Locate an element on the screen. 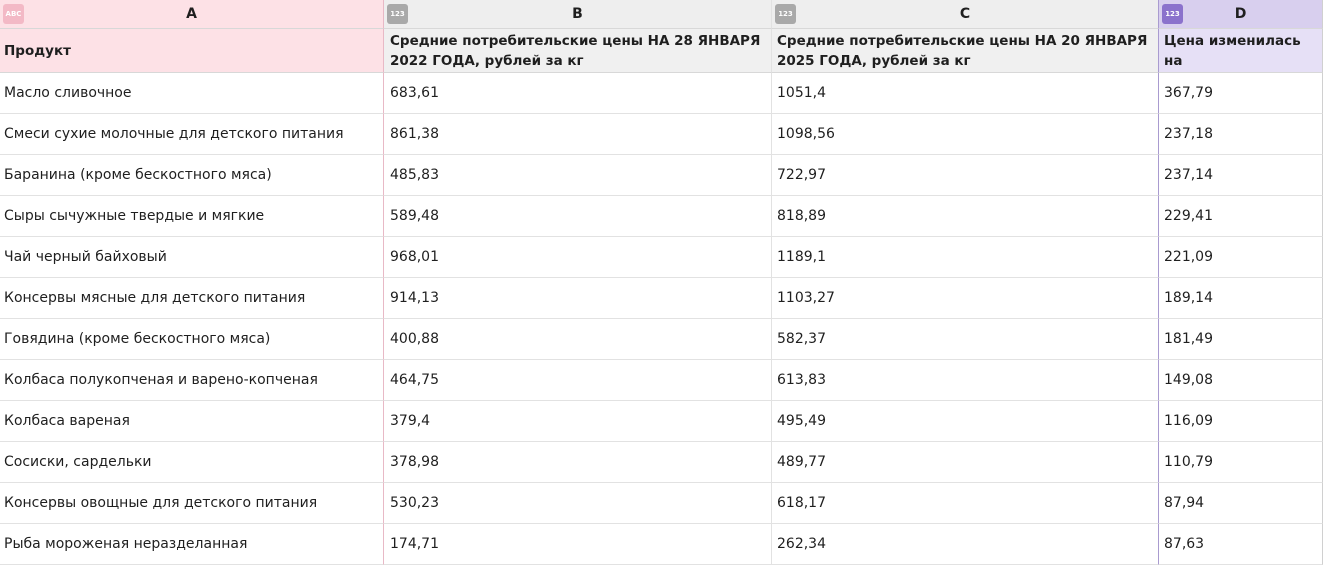  cell-price-change: 367,79 is located at coordinates (1240, 93).